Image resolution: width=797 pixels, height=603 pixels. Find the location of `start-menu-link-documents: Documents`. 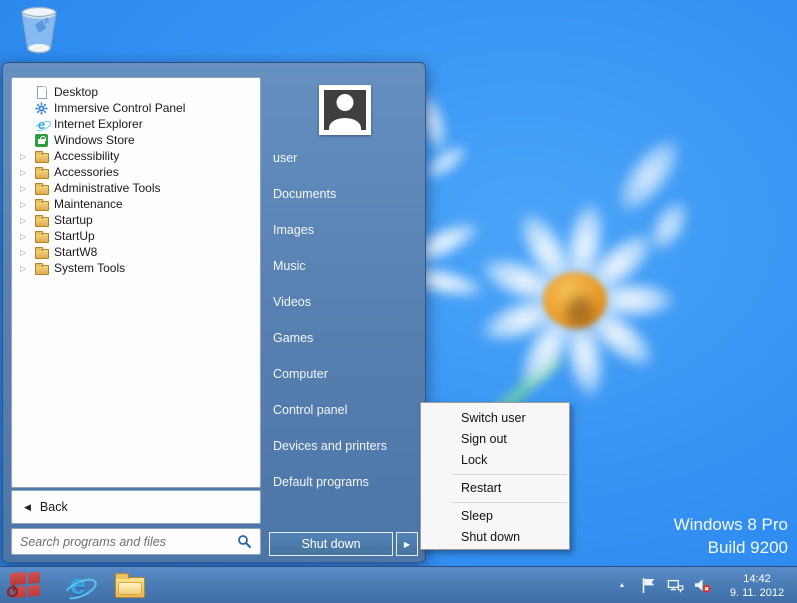

start-menu-link-documents: Documents is located at coordinates (304, 194).